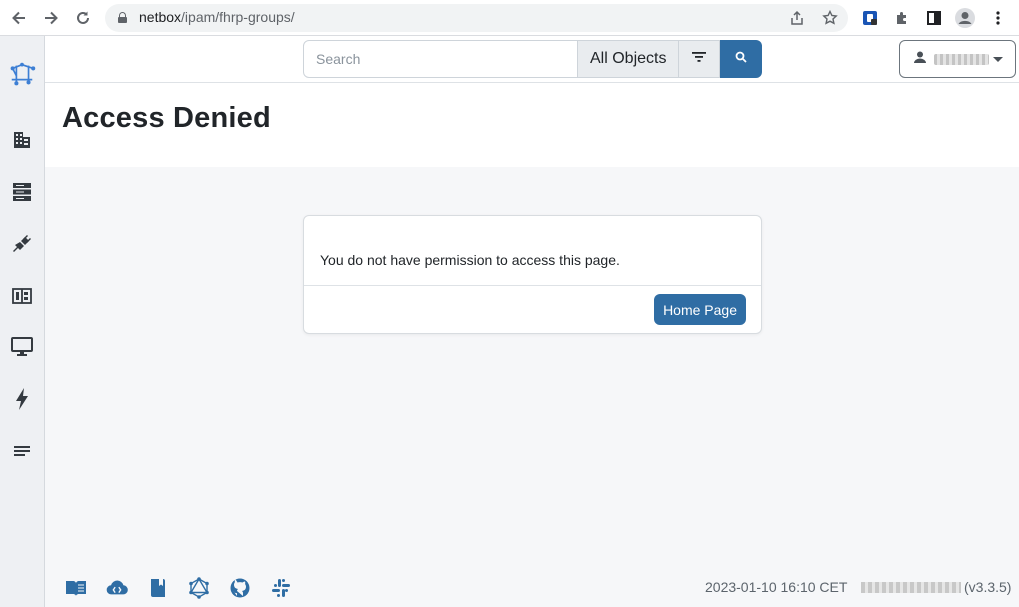 This screenshot has width=1019, height=607. I want to click on footer-timestamp: 2023-01-10 16:10 CET, so click(776, 587).